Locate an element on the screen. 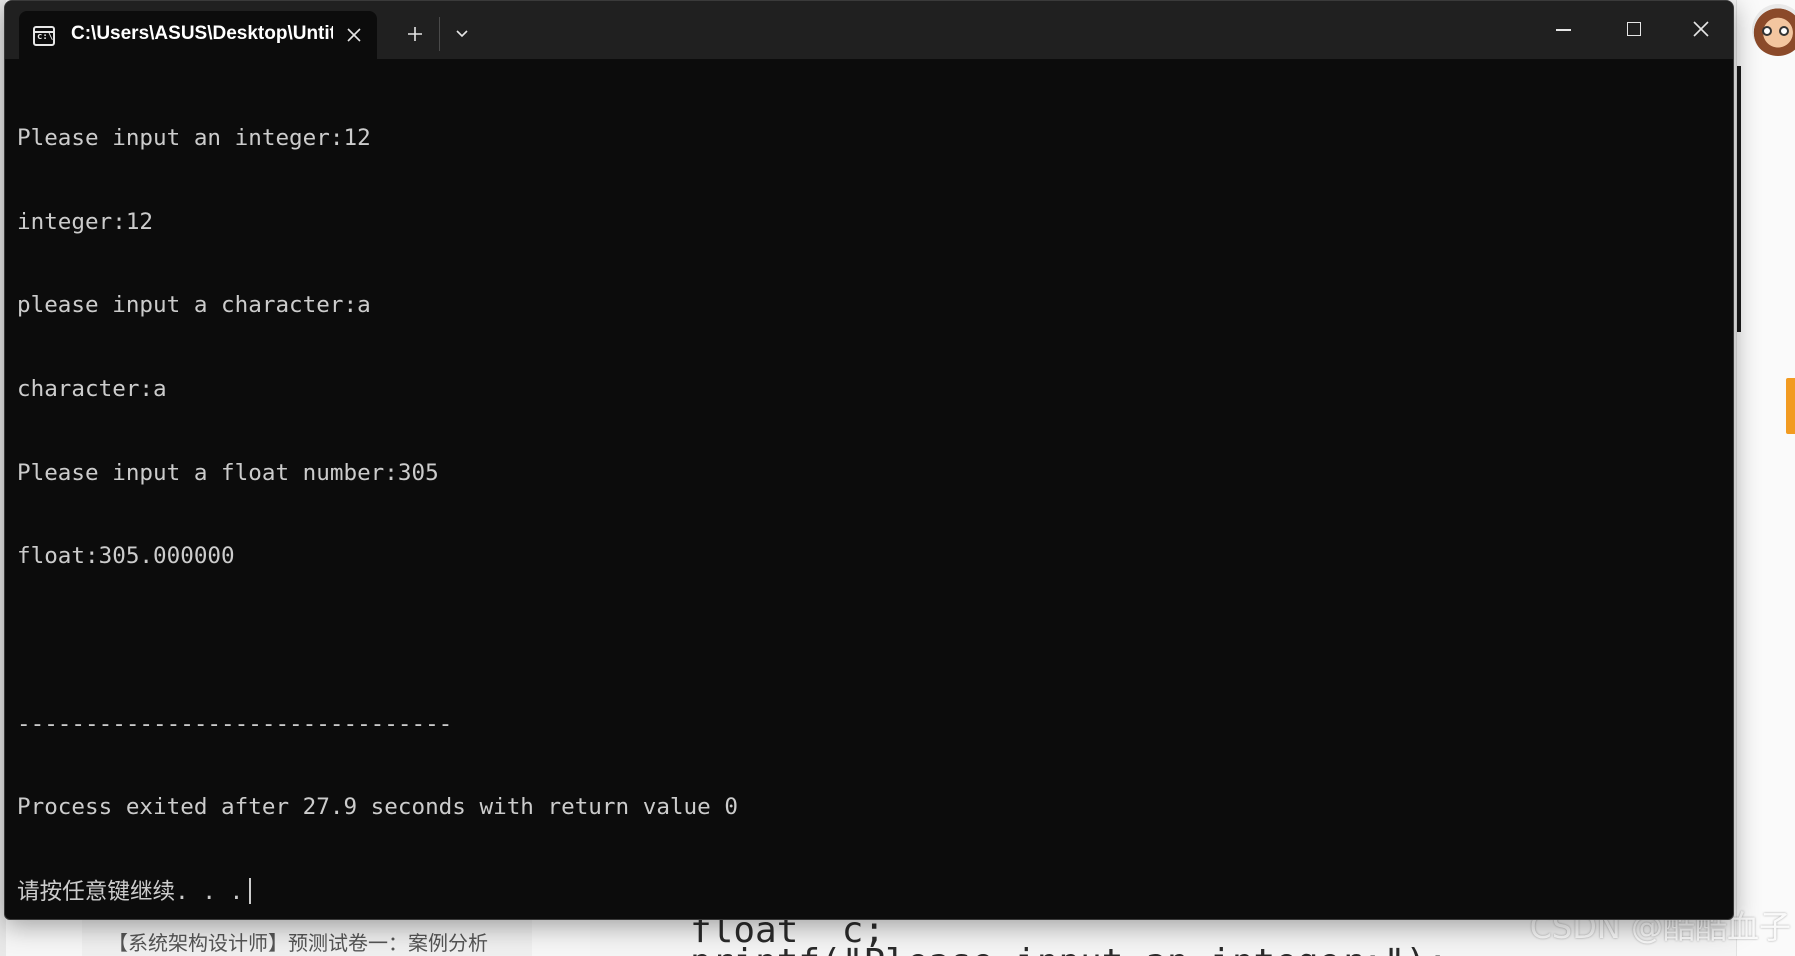 The height and width of the screenshot is (956, 1795). background-scrollbar is located at coordinates (1739, 199).